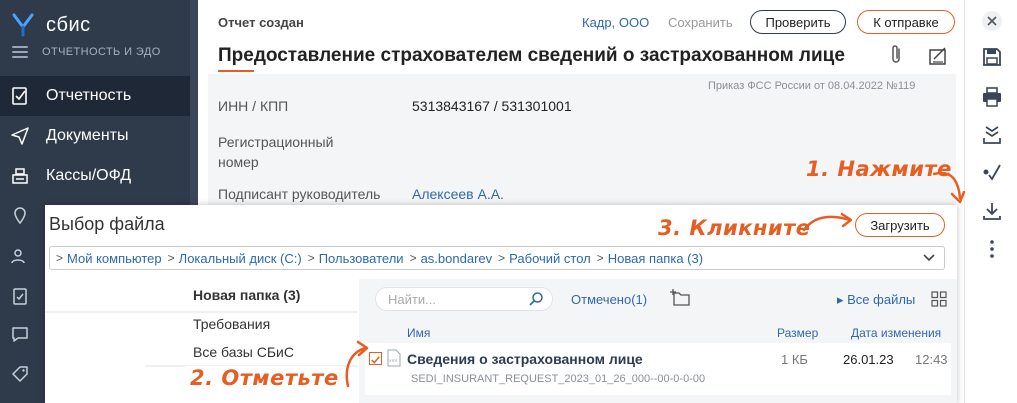 This screenshot has height=403, width=1017. I want to click on search-icon, so click(536, 299).